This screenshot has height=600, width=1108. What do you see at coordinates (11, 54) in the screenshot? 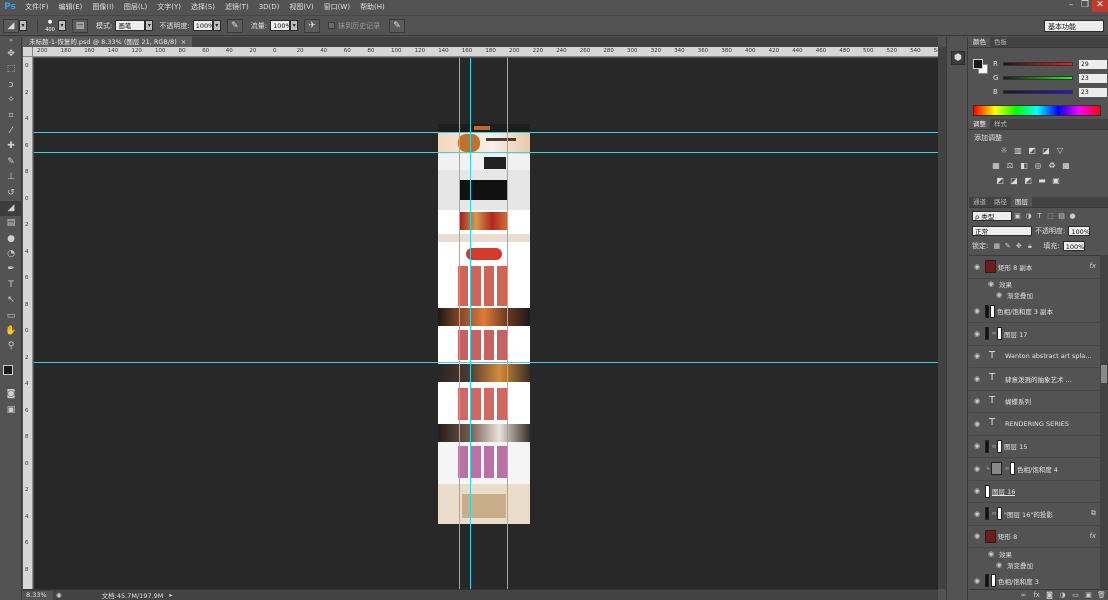
I see `move-tool-icon: ✥` at bounding box center [11, 54].